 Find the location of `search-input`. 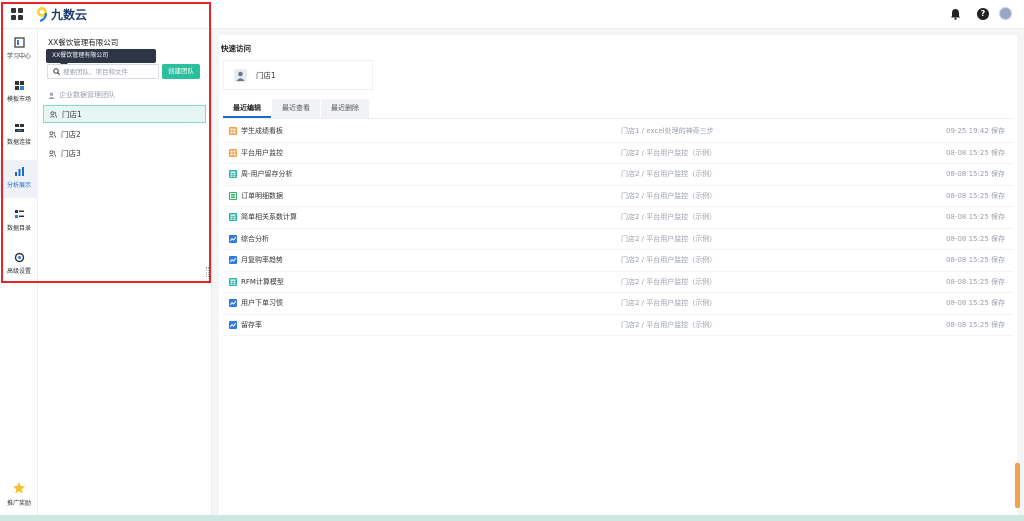

search-input is located at coordinates (110, 72).